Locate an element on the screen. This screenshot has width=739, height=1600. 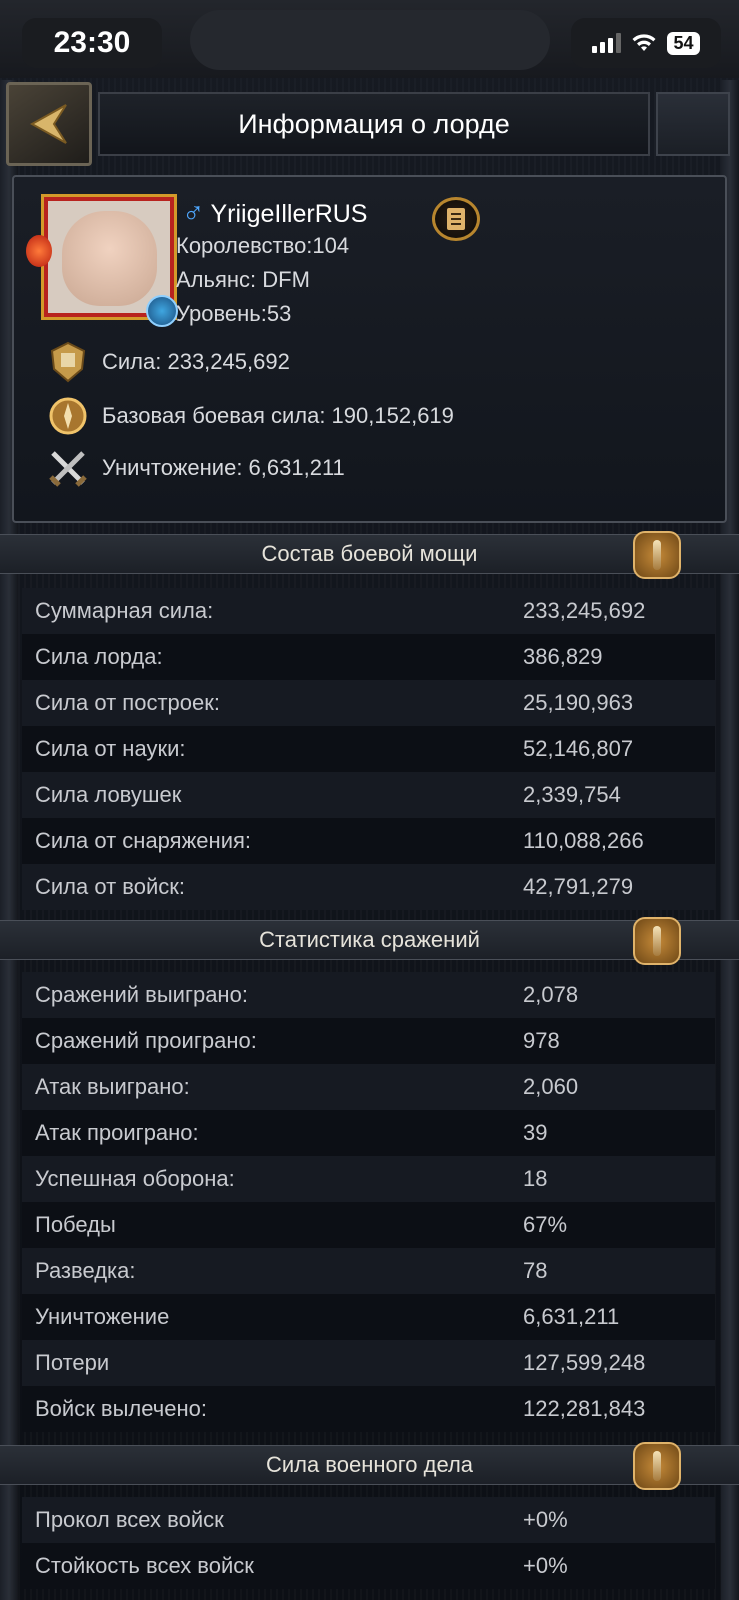
stat-base-combat-label: Базовая боевая сила: 190,152,619 is located at coordinates (278, 415).